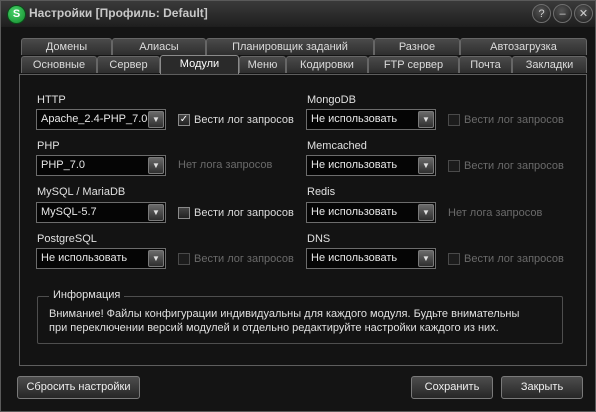 The width and height of the screenshot is (596, 412). What do you see at coordinates (128, 64) in the screenshot?
I see `tab-server: Сервер` at bounding box center [128, 64].